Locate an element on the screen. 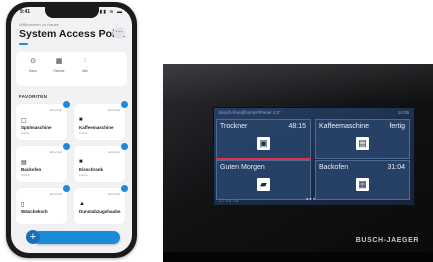  quick-access-row: ⊙ Haus ▦ Räume ⫶ Alle is located at coordinates (71, 69).